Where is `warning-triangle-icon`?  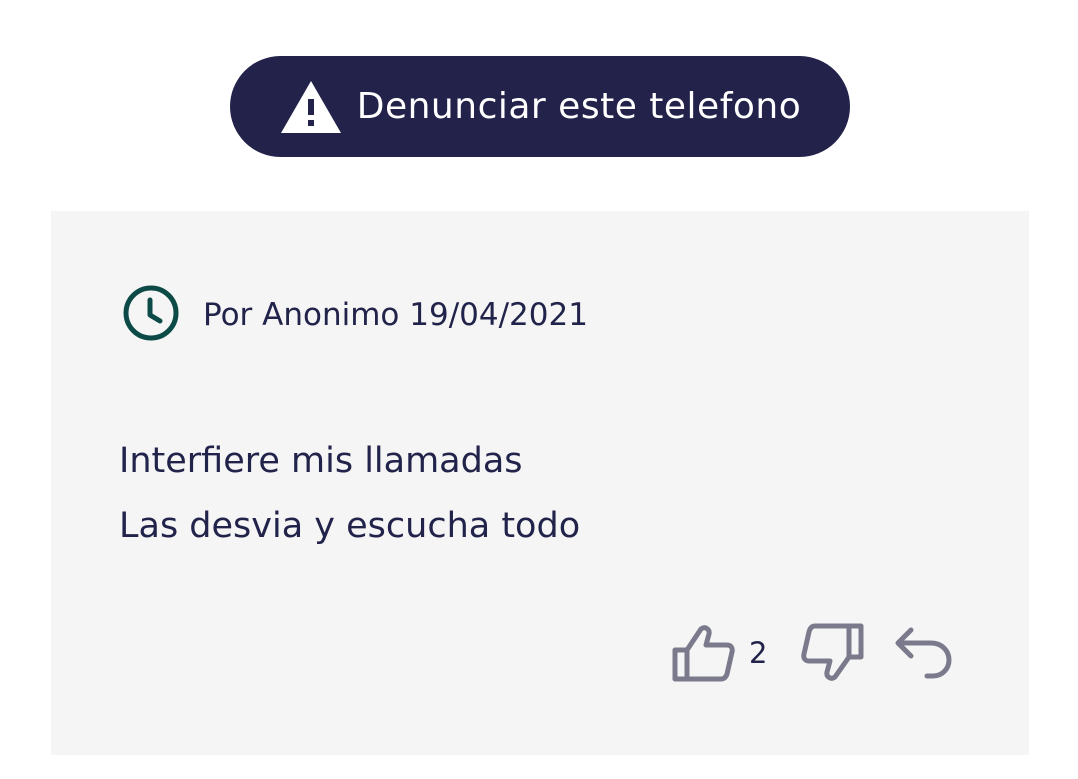 warning-triangle-icon is located at coordinates (311, 107).